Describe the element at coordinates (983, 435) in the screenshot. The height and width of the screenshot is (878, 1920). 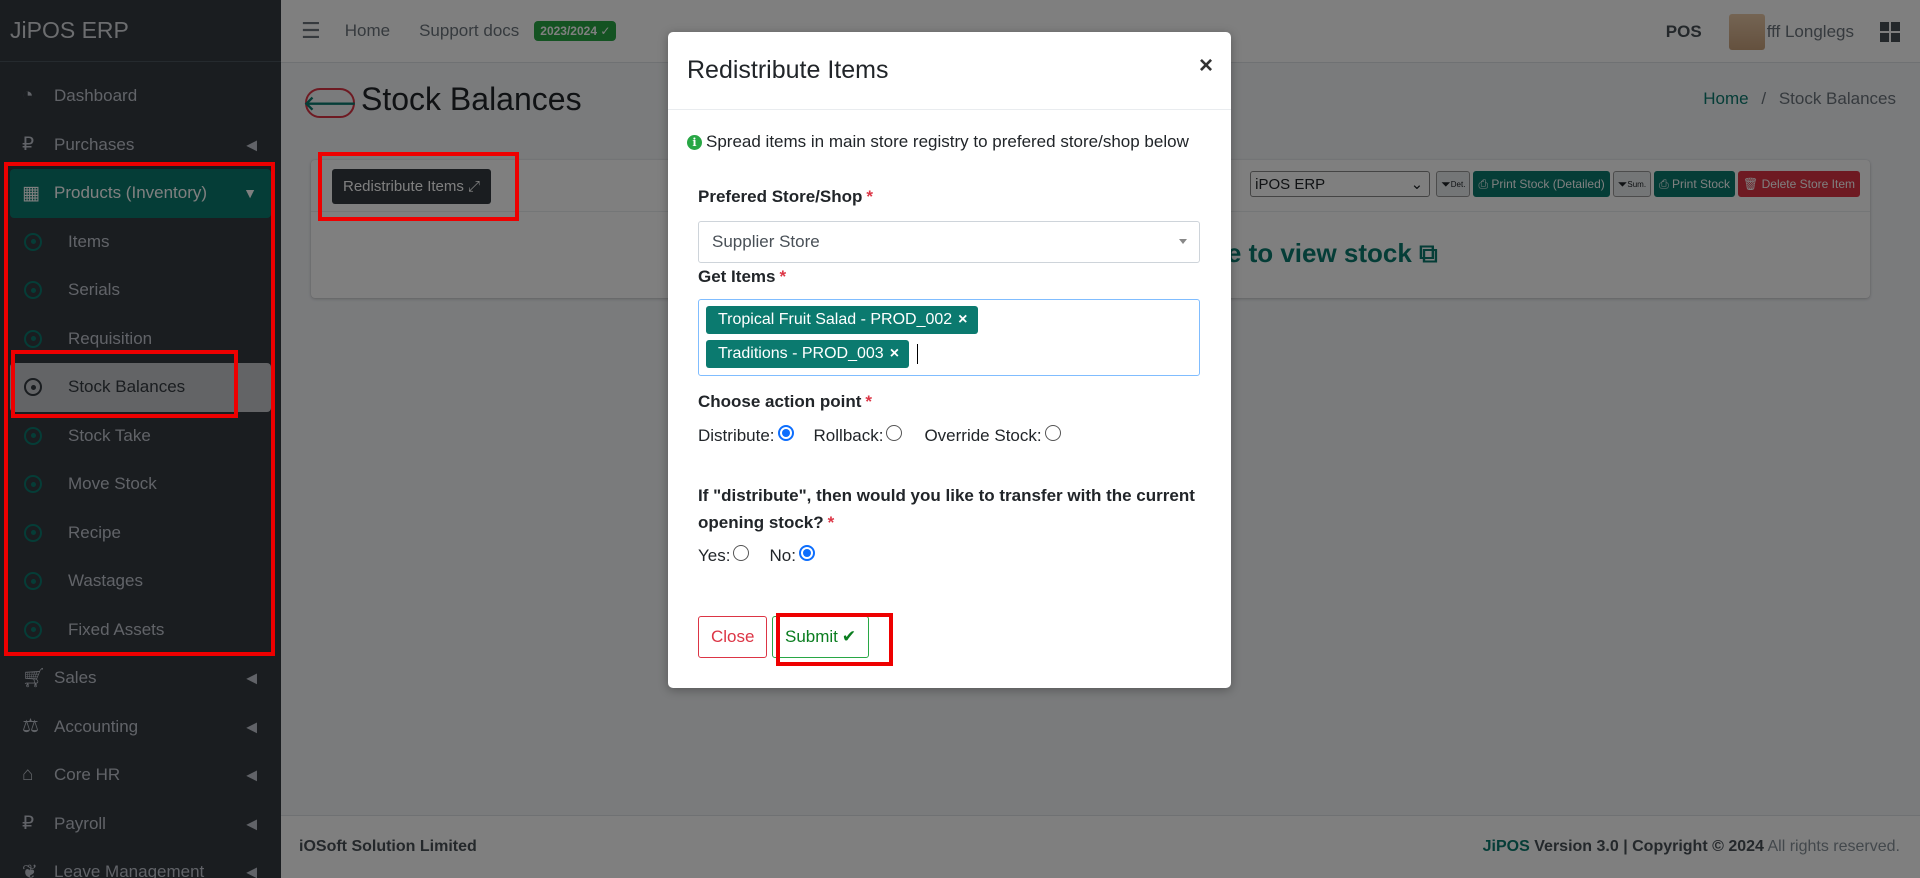
I see `override-stock-label: Override Stock:` at that location.